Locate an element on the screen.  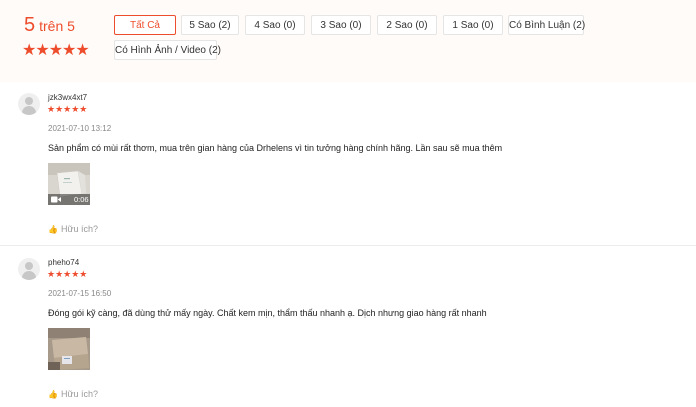
review-username: pheho74 is located at coordinates (64, 262).